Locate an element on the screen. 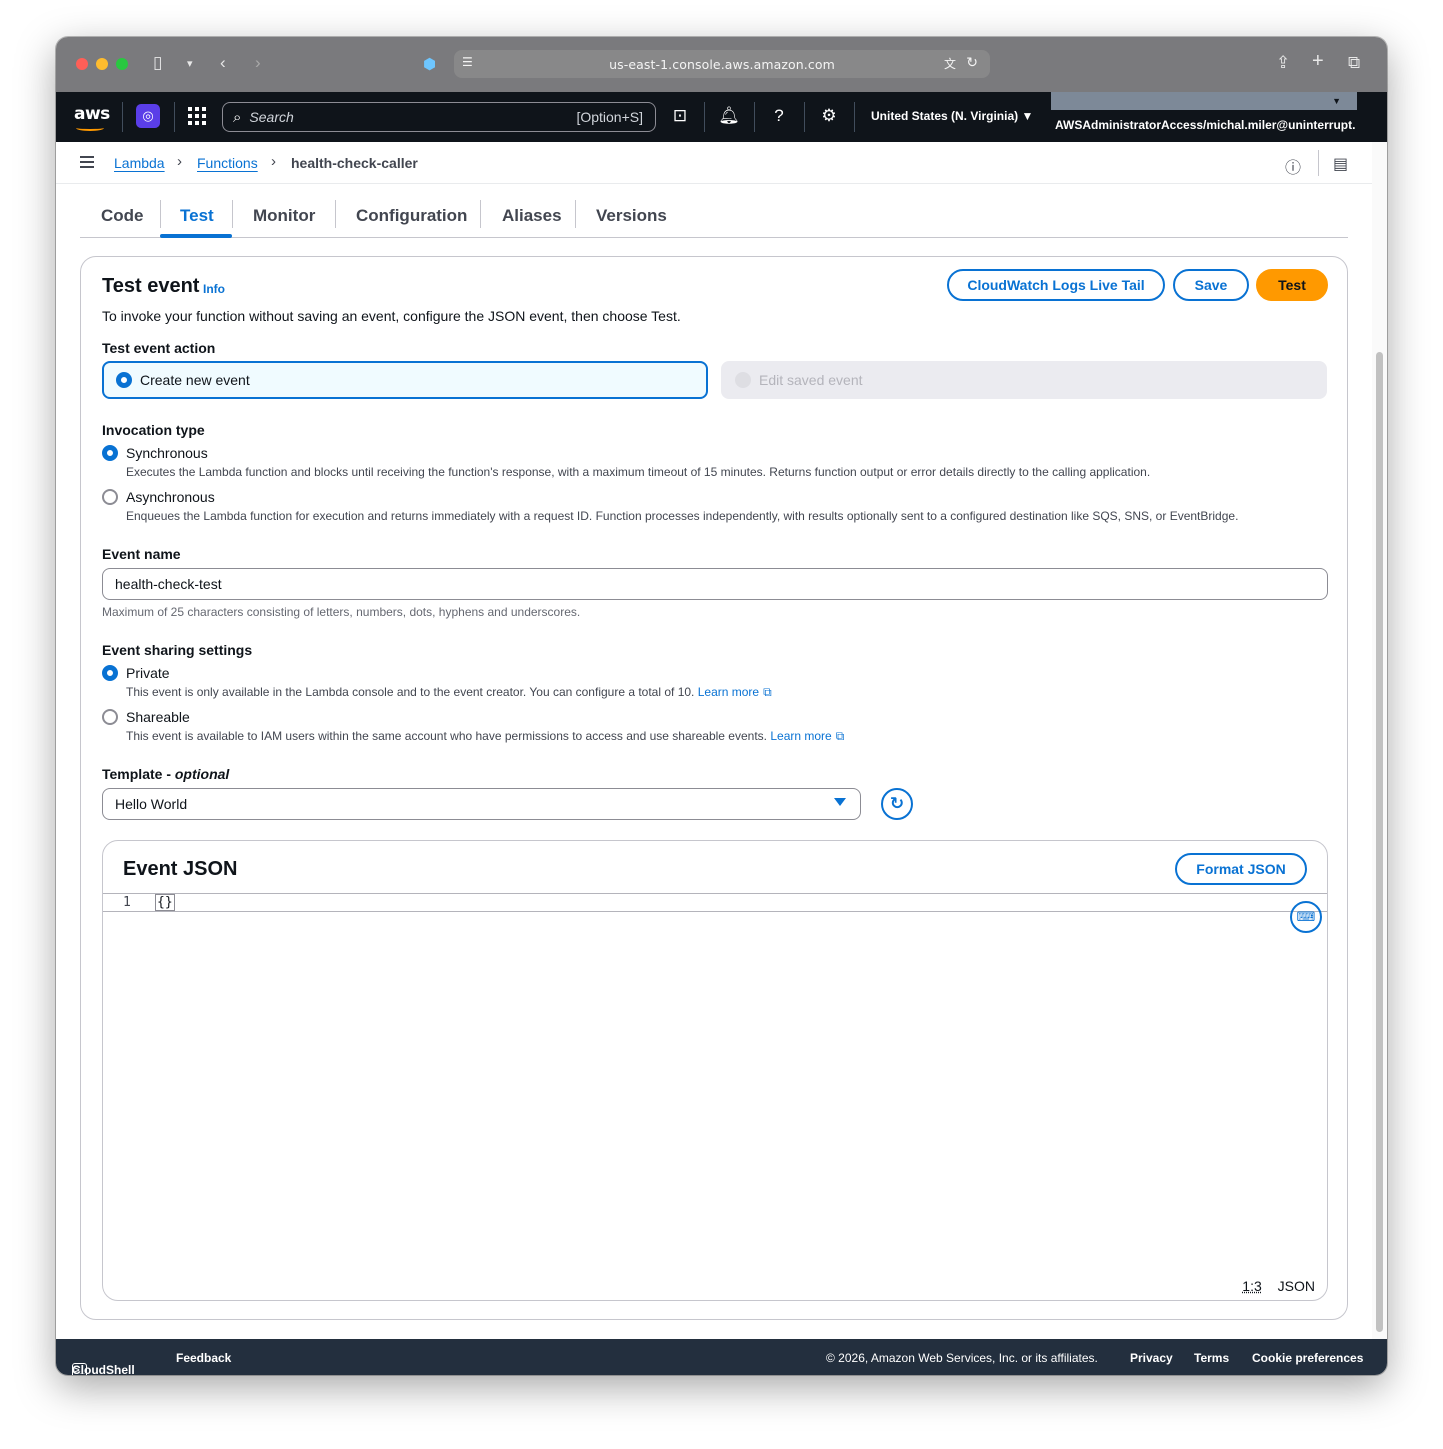 The width and height of the screenshot is (1443, 1449). search-icon: ⌕ is located at coordinates (237, 117).